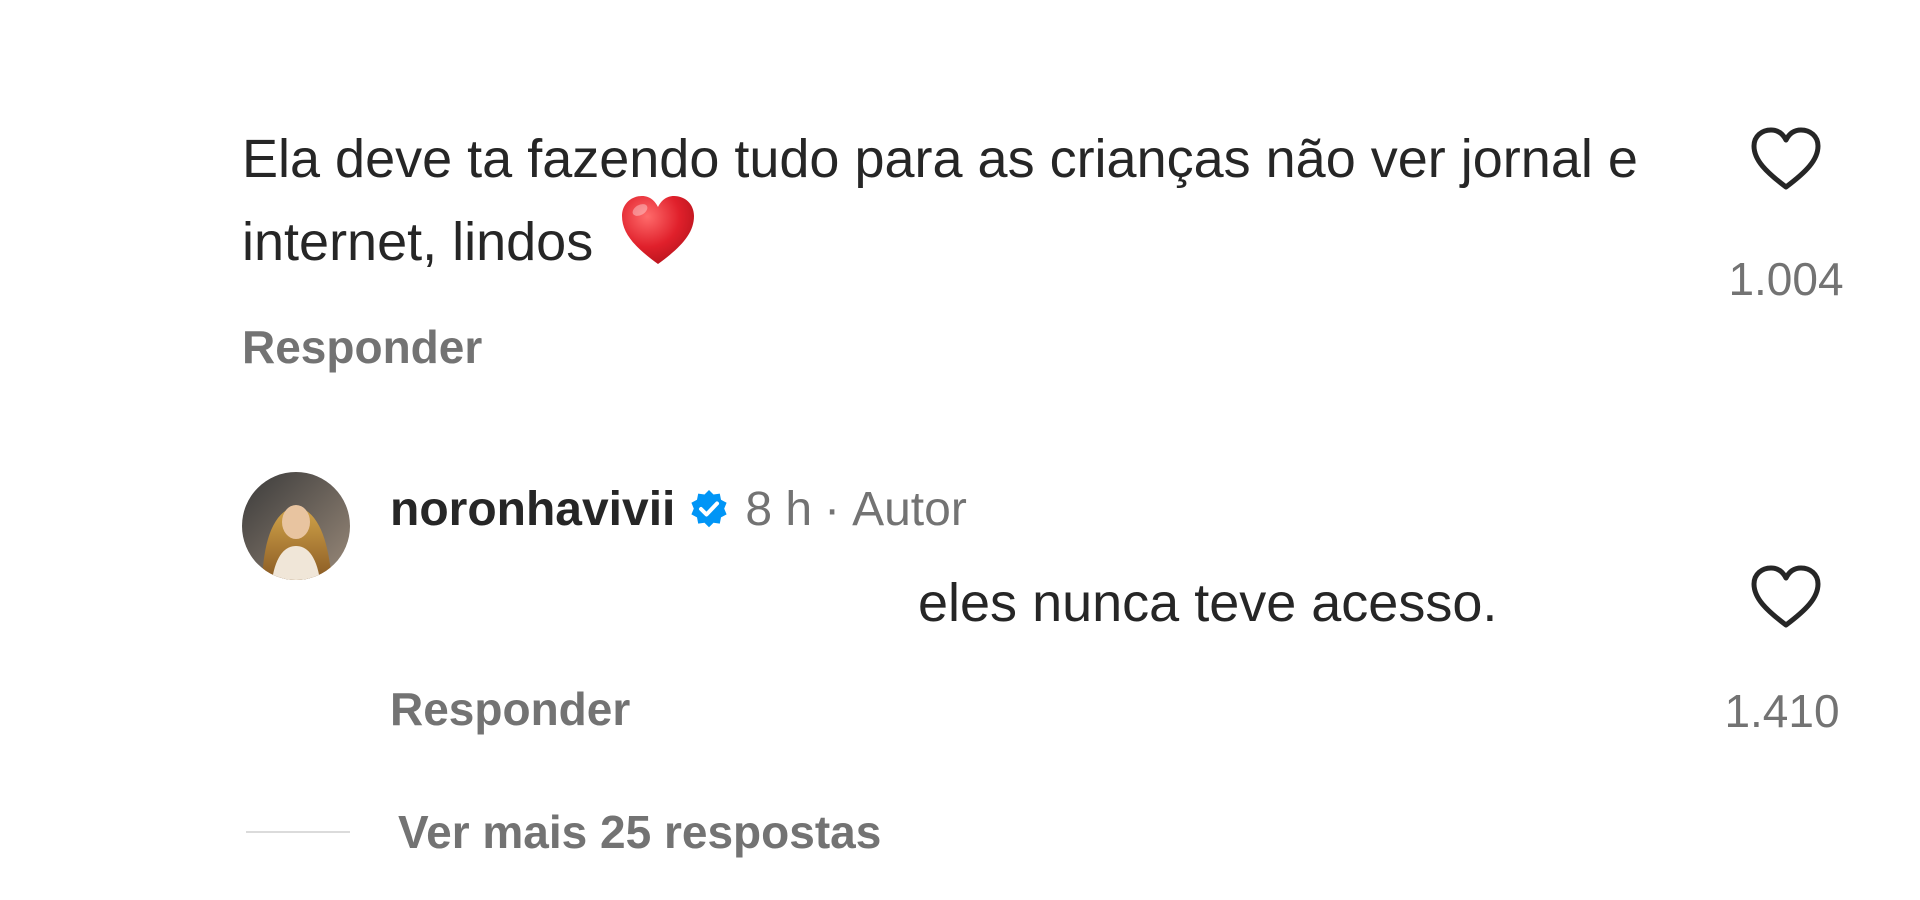 The width and height of the screenshot is (1920, 900). Describe the element at coordinates (709, 510) in the screenshot. I see `verified-badge-icon` at that location.